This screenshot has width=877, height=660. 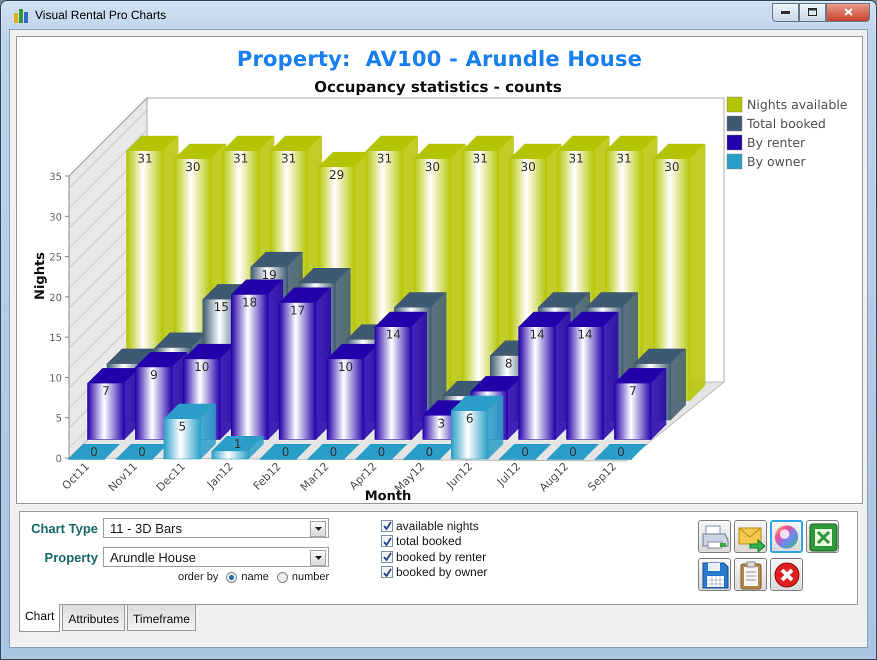 I want to click on maximize-button, so click(x=812, y=12).